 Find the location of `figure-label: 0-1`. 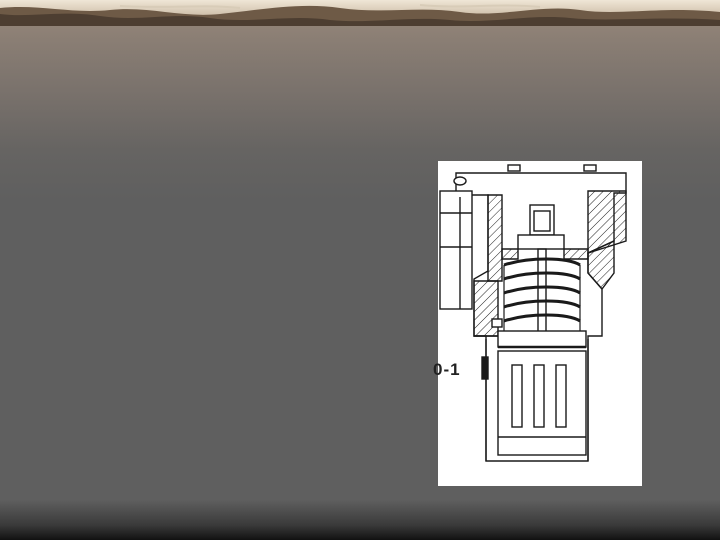

figure-label: 0-1 is located at coordinates (447, 369).